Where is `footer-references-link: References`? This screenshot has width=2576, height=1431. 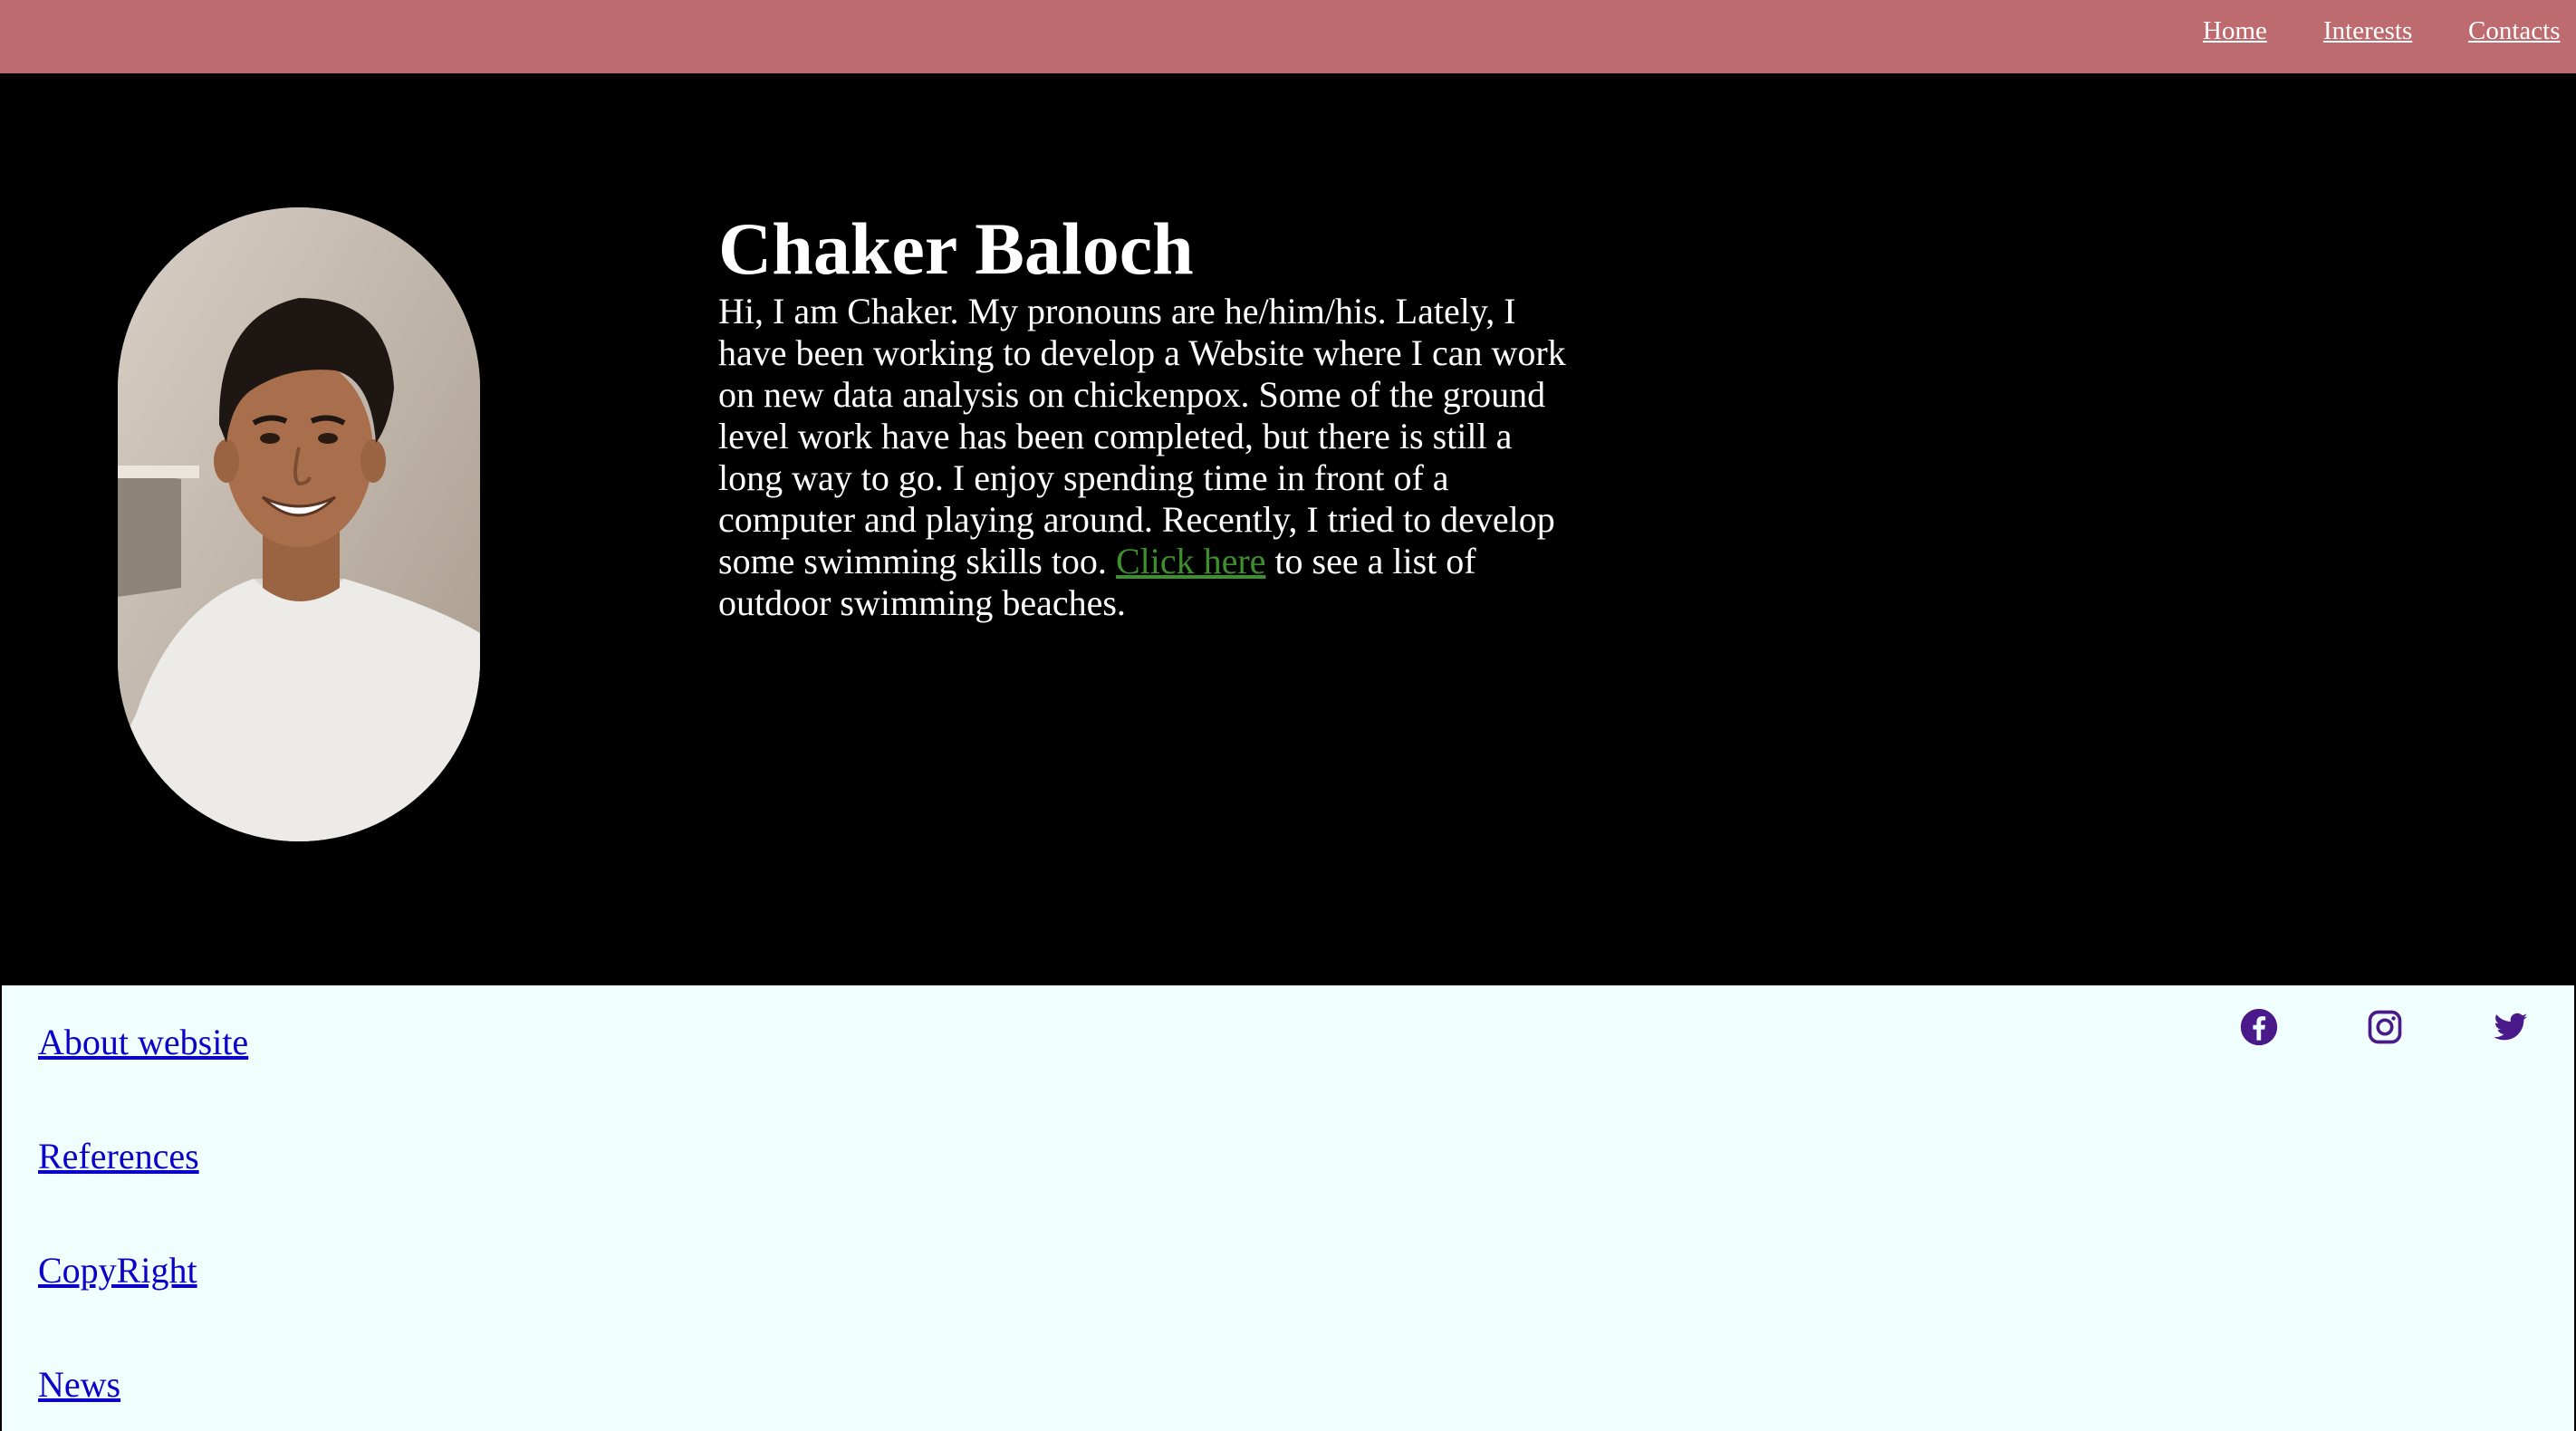
footer-references-link: References is located at coordinates (118, 1156).